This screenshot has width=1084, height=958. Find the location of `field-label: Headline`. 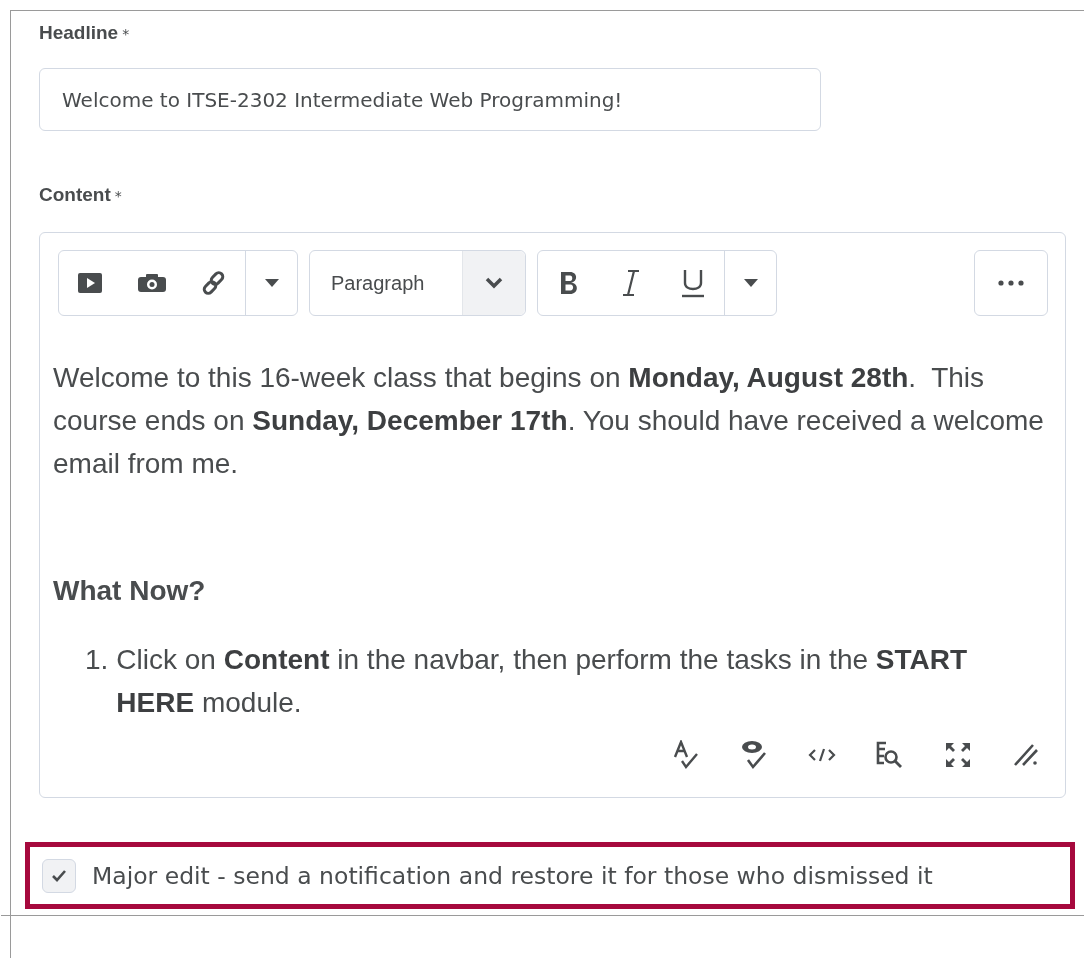

field-label: Headline is located at coordinates (79, 33).